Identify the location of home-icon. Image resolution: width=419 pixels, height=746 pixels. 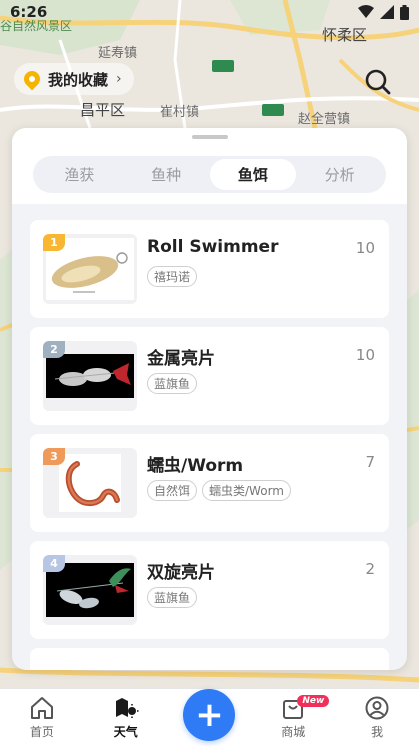
(41, 707).